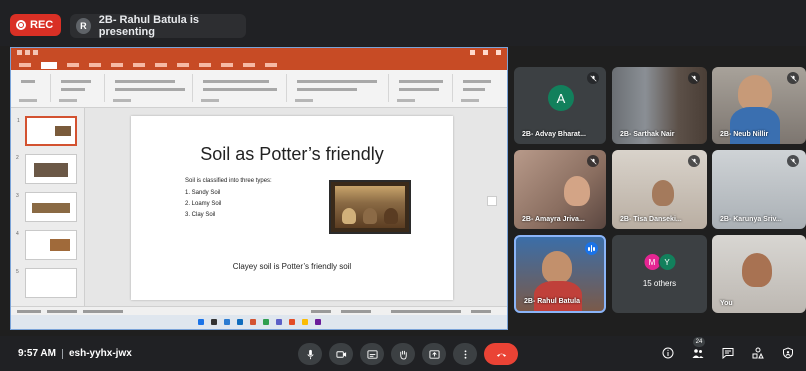 The width and height of the screenshot is (806, 371). I want to click on side-panel-buttons: 24, so click(728, 349).